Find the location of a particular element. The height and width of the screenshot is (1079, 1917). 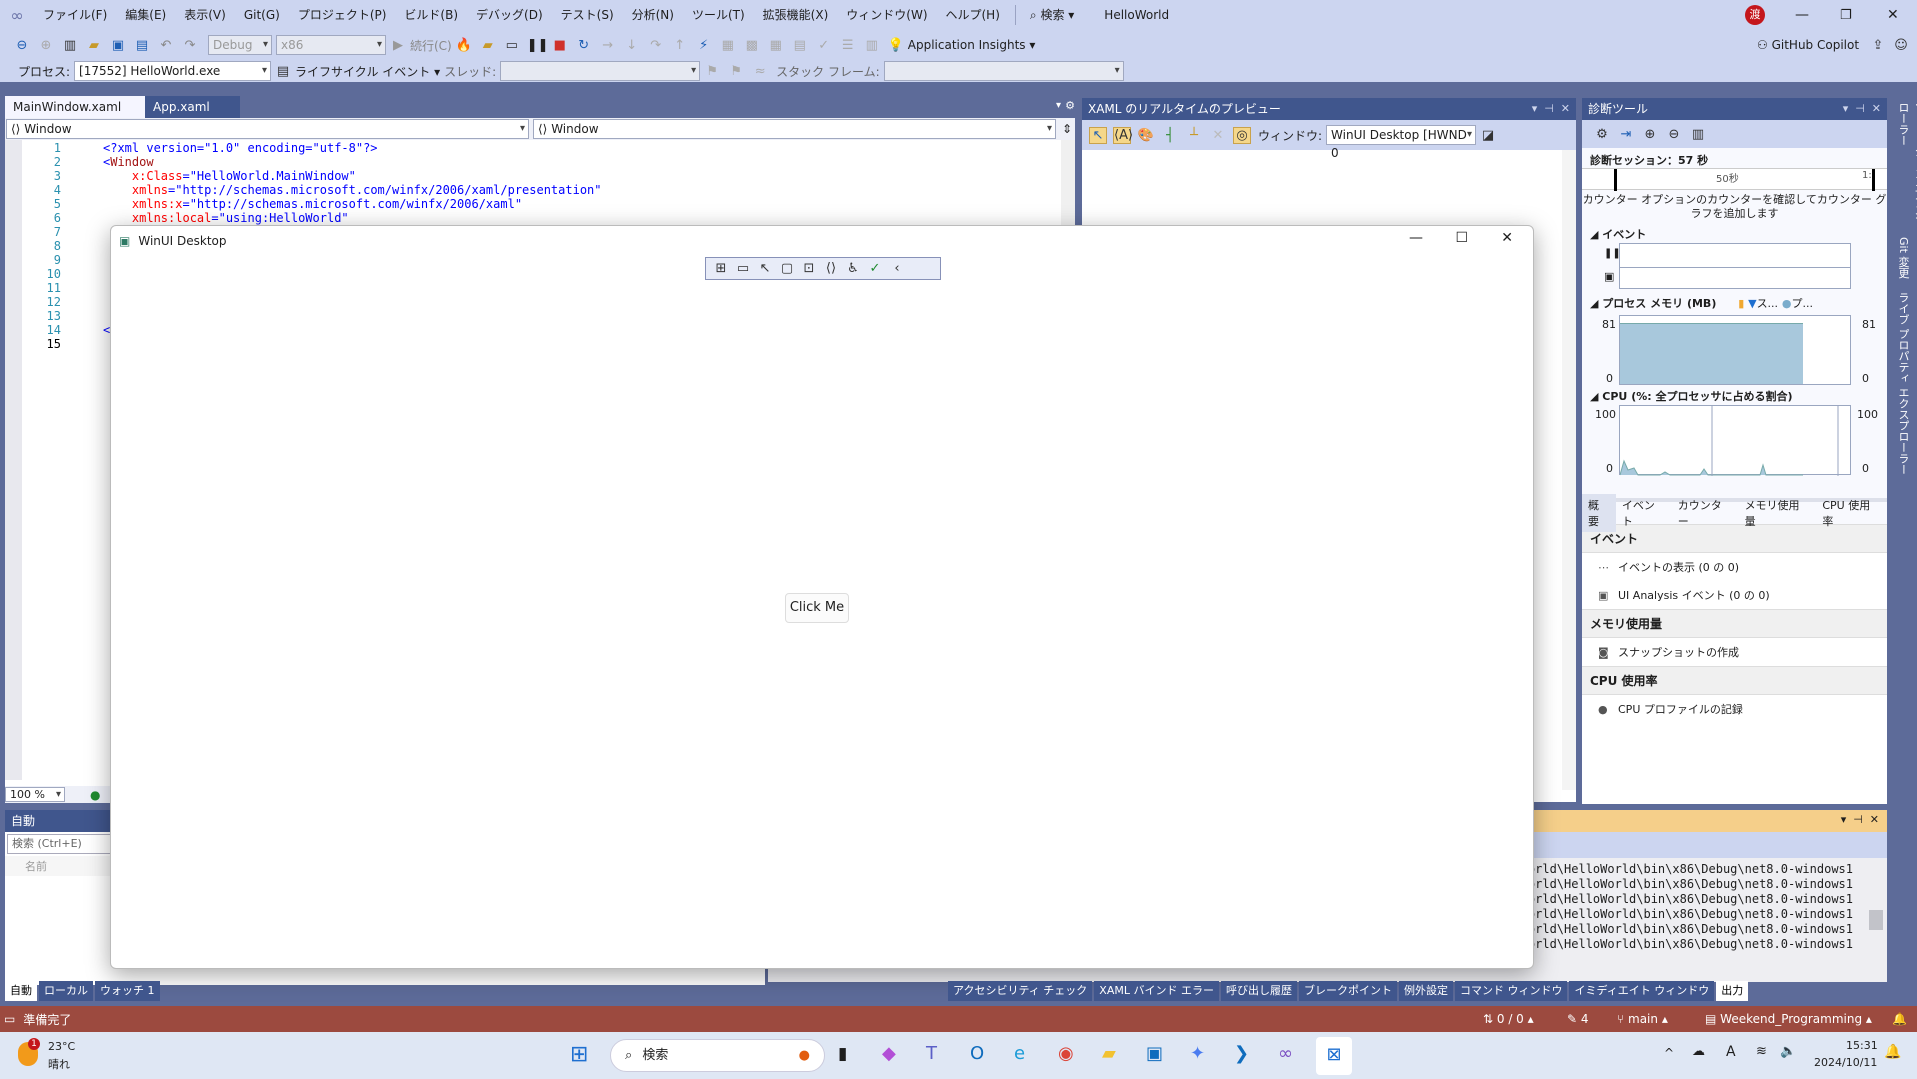

copilot-sparkle-icon: ✦ is located at coordinates (1197, 1053).